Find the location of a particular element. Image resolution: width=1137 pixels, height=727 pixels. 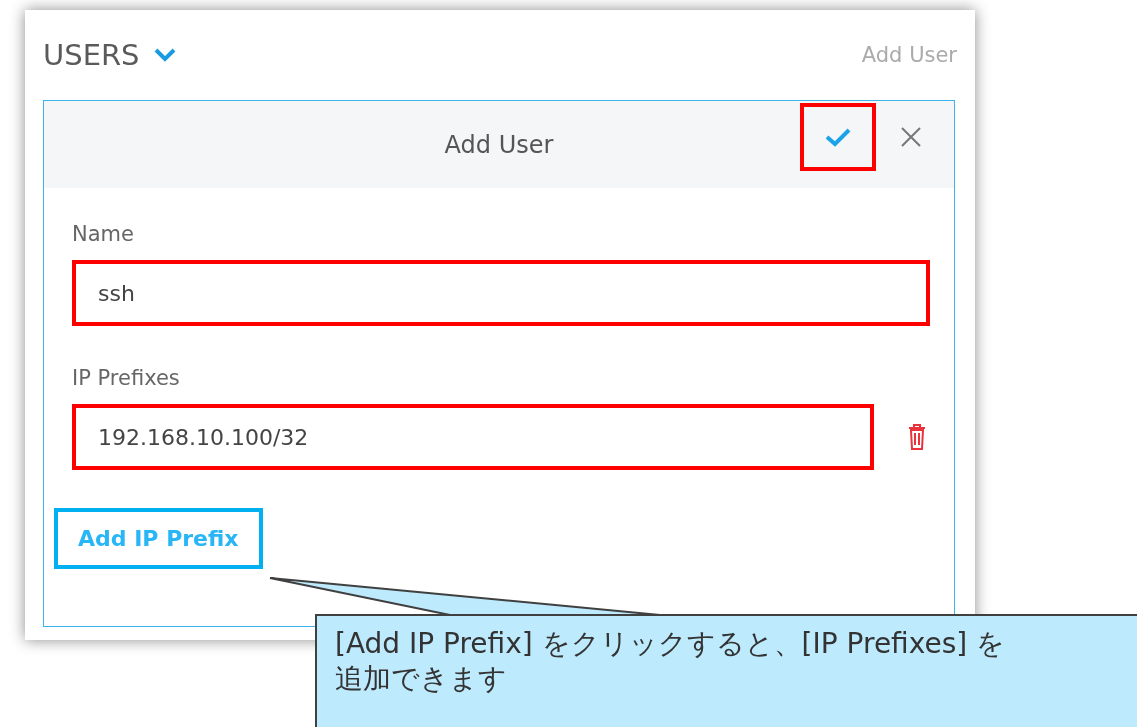

close-icon is located at coordinates (911, 136).